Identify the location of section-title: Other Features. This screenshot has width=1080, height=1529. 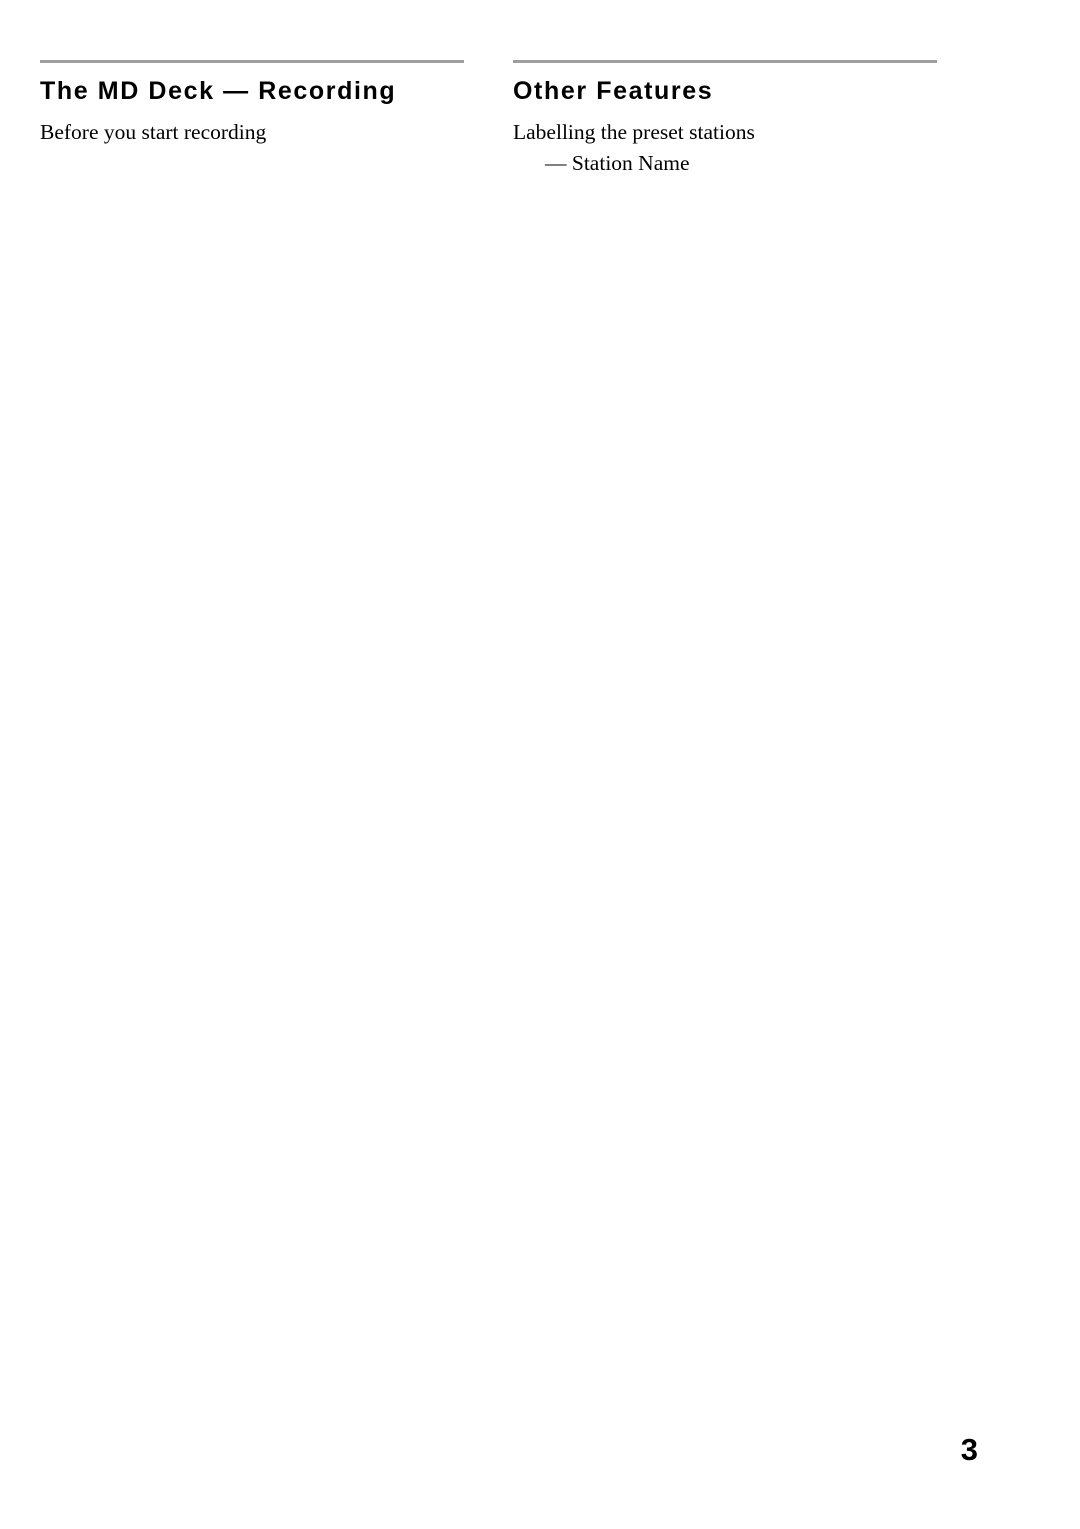
(613, 91).